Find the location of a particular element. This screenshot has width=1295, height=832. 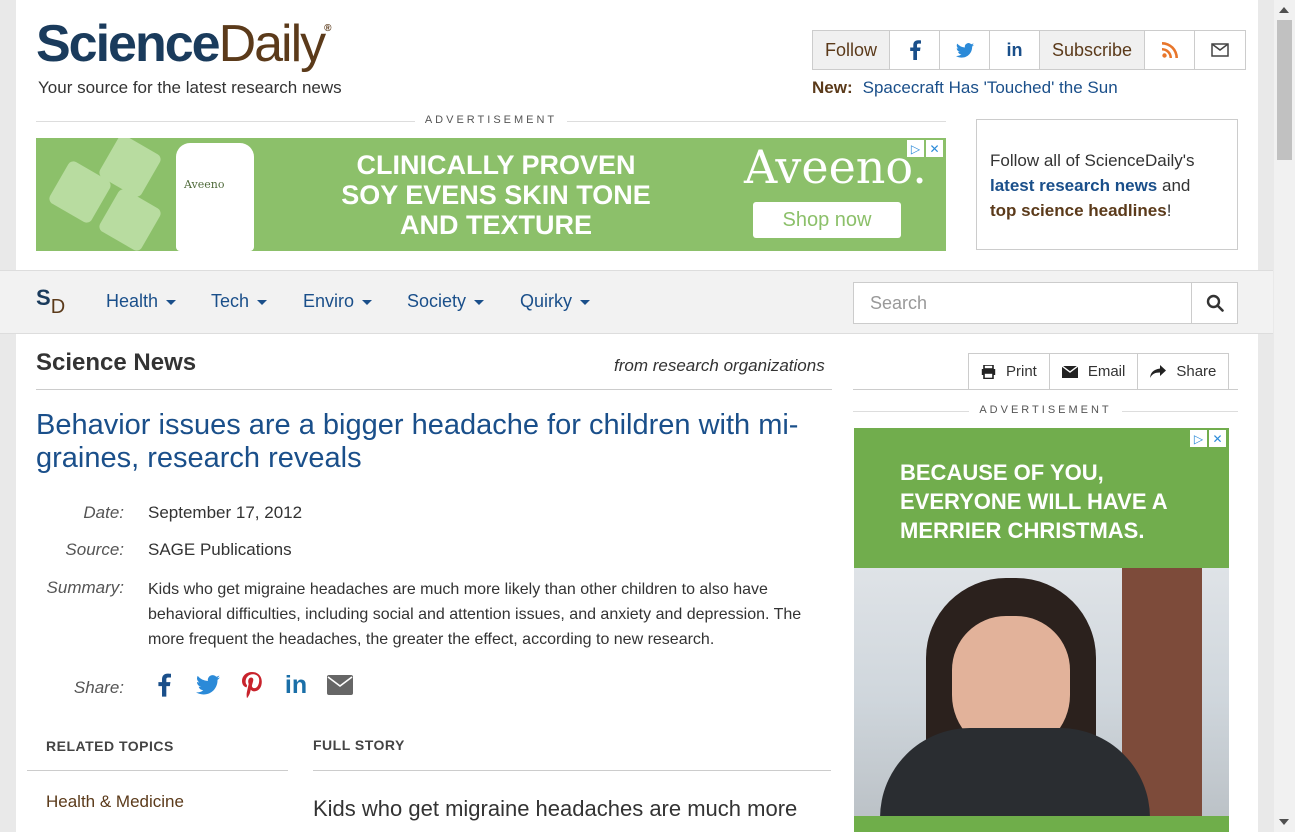

nav-item-label: Quirky is located at coordinates (546, 301).